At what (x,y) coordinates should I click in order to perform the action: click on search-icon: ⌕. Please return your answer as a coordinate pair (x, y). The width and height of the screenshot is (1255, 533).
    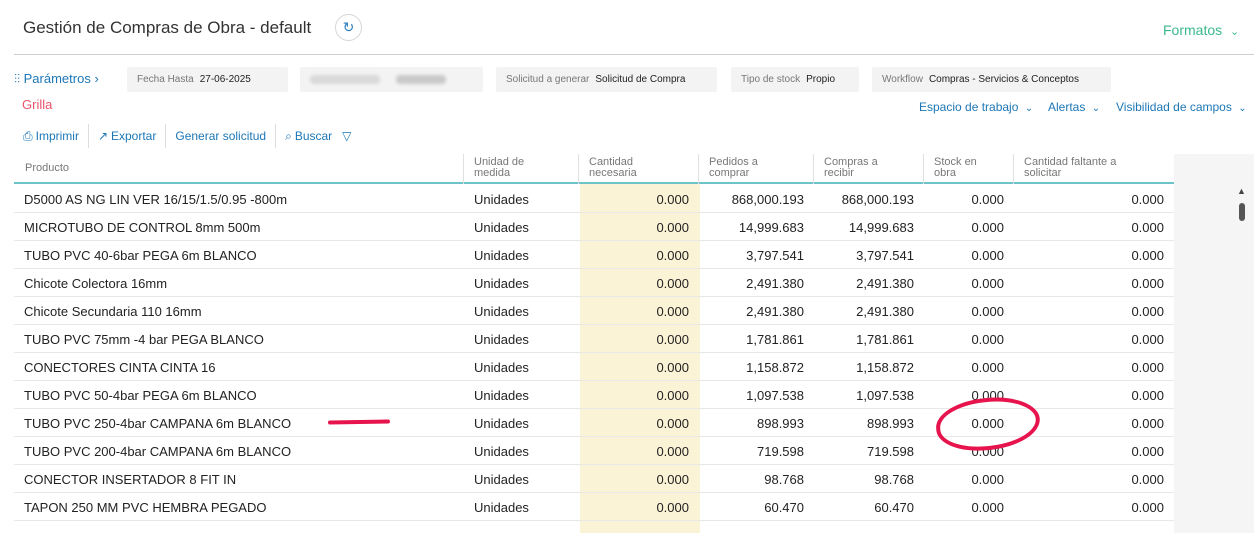
    Looking at the image, I should click on (288, 135).